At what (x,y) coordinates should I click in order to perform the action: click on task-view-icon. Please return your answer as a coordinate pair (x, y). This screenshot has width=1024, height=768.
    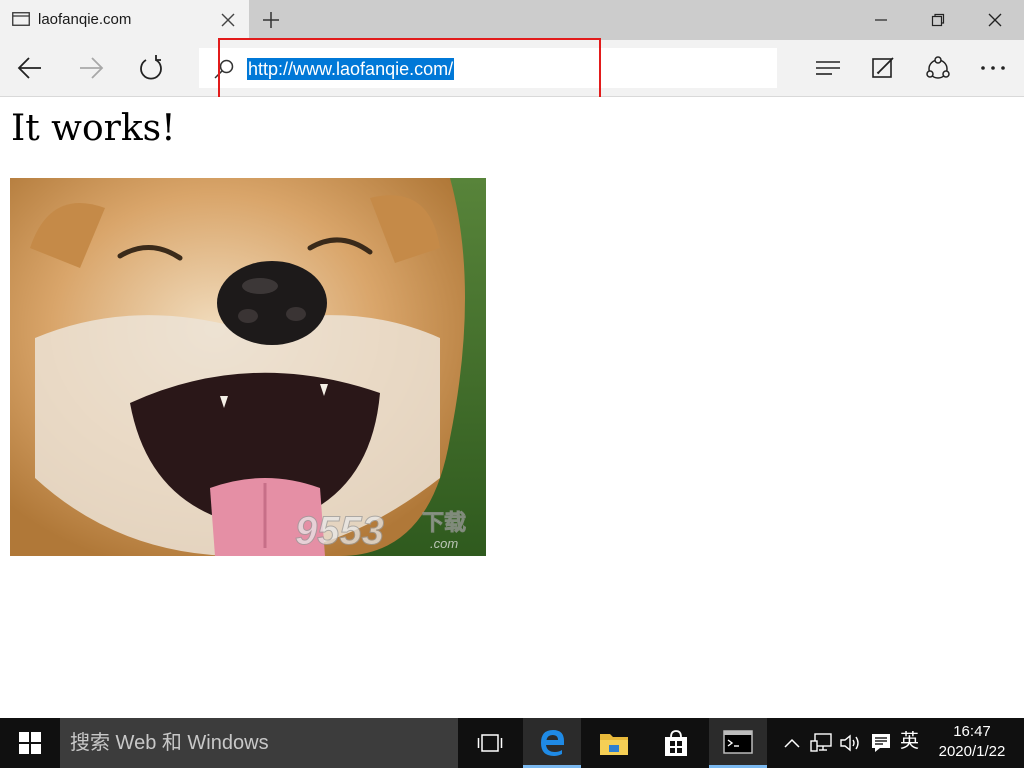
    Looking at the image, I should click on (490, 743).